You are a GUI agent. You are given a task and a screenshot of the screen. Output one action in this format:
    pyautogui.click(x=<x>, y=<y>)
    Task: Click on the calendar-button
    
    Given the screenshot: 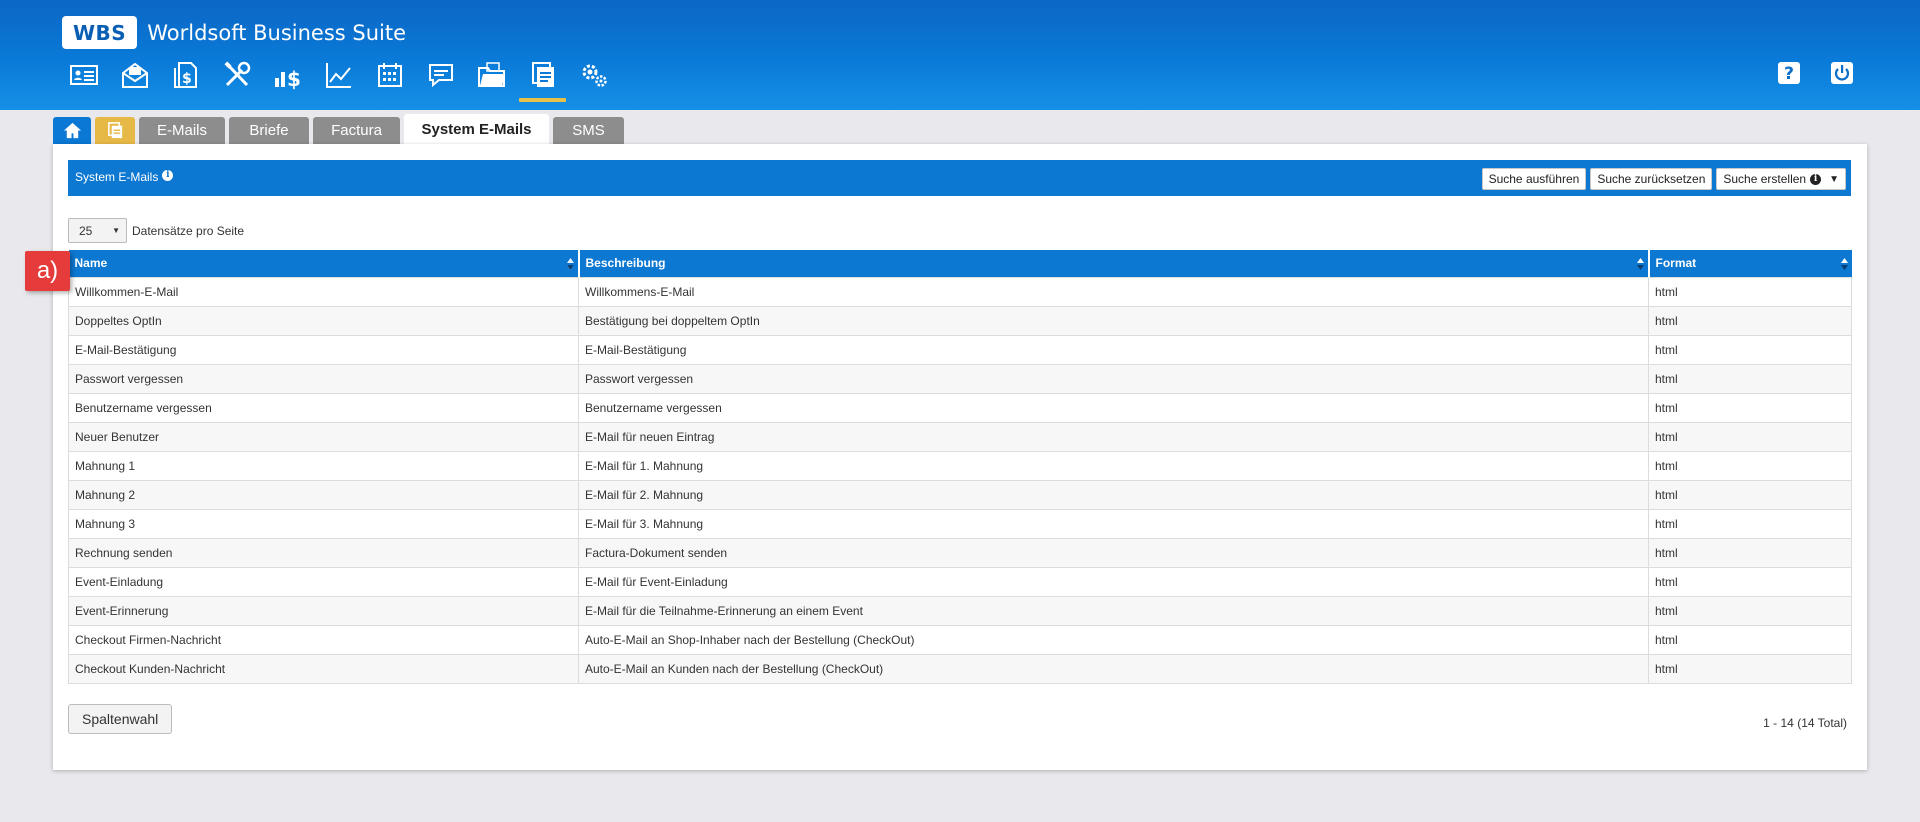 What is the action you would take?
    pyautogui.click(x=389, y=81)
    